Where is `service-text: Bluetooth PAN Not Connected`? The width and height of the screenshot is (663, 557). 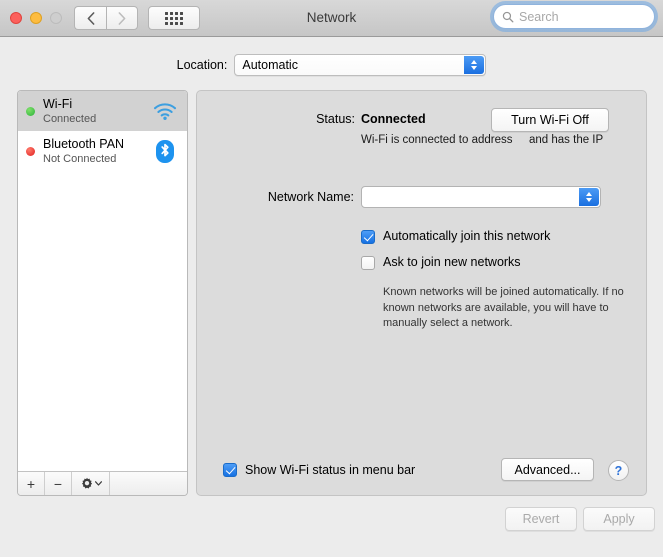
service-text: Bluetooth PAN Not Connected is located at coordinates (97, 151).